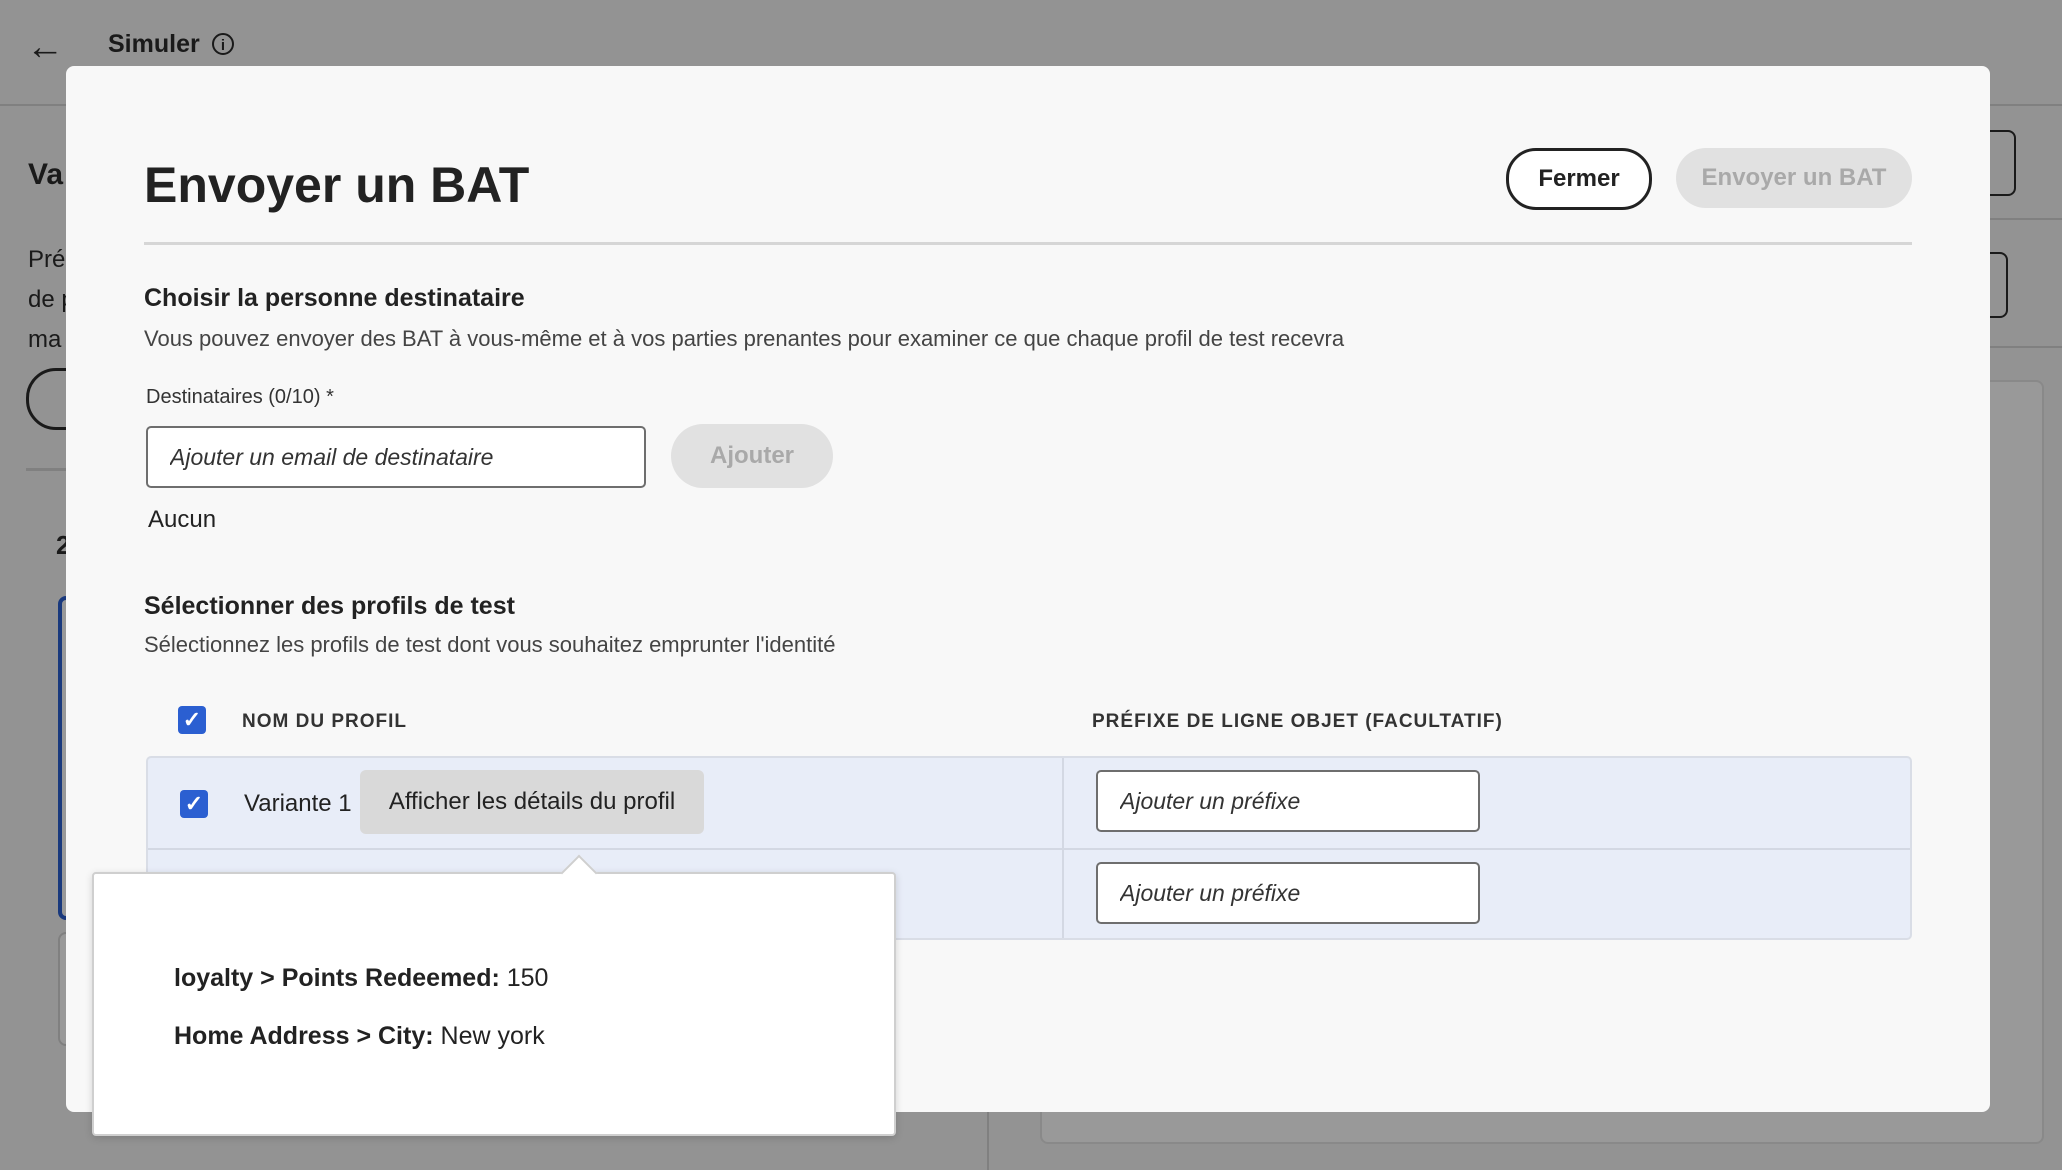  What do you see at coordinates (527, 978) in the screenshot?
I see `profile-attribute-value: 150` at bounding box center [527, 978].